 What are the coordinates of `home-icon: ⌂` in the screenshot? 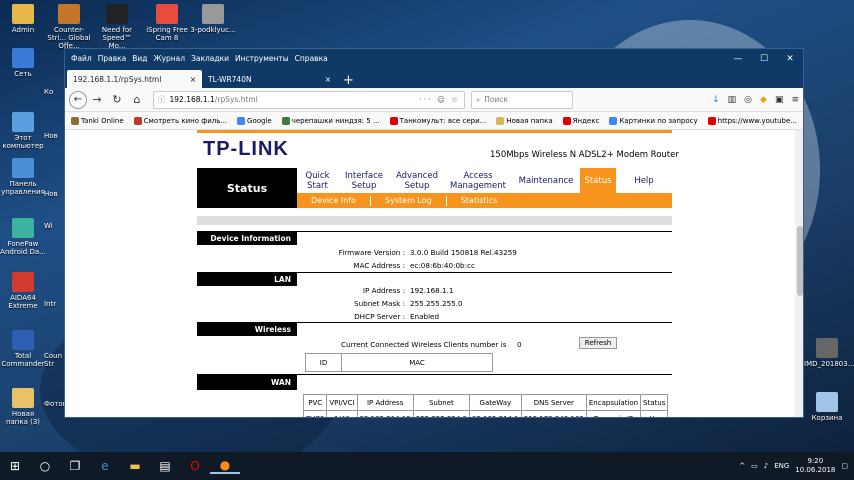 It's located at (137, 99).